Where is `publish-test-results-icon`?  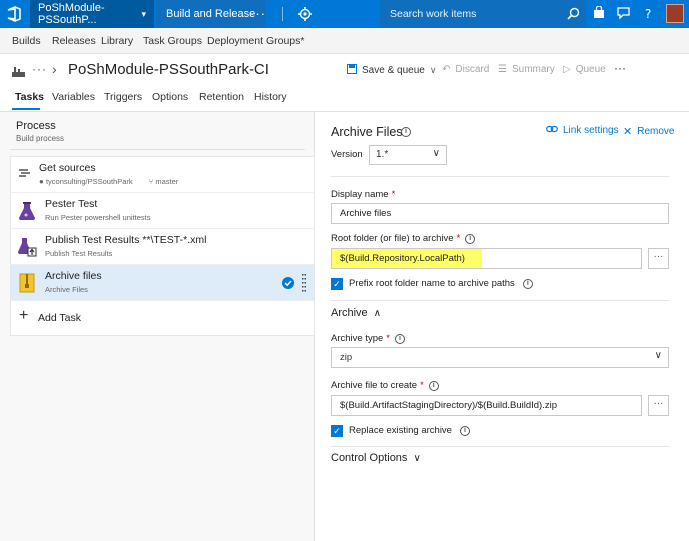
publish-test-results-icon is located at coordinates (27, 247).